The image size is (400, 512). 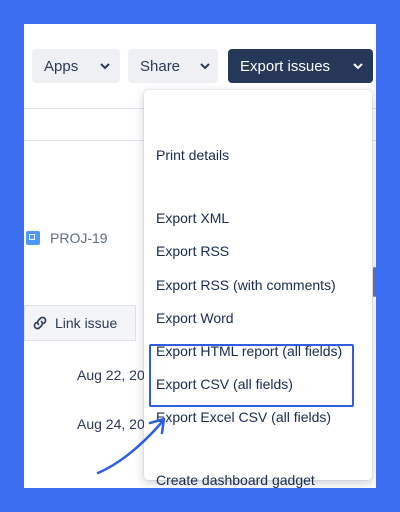 I want to click on link-issue-button: Link issue, so click(x=80, y=323).